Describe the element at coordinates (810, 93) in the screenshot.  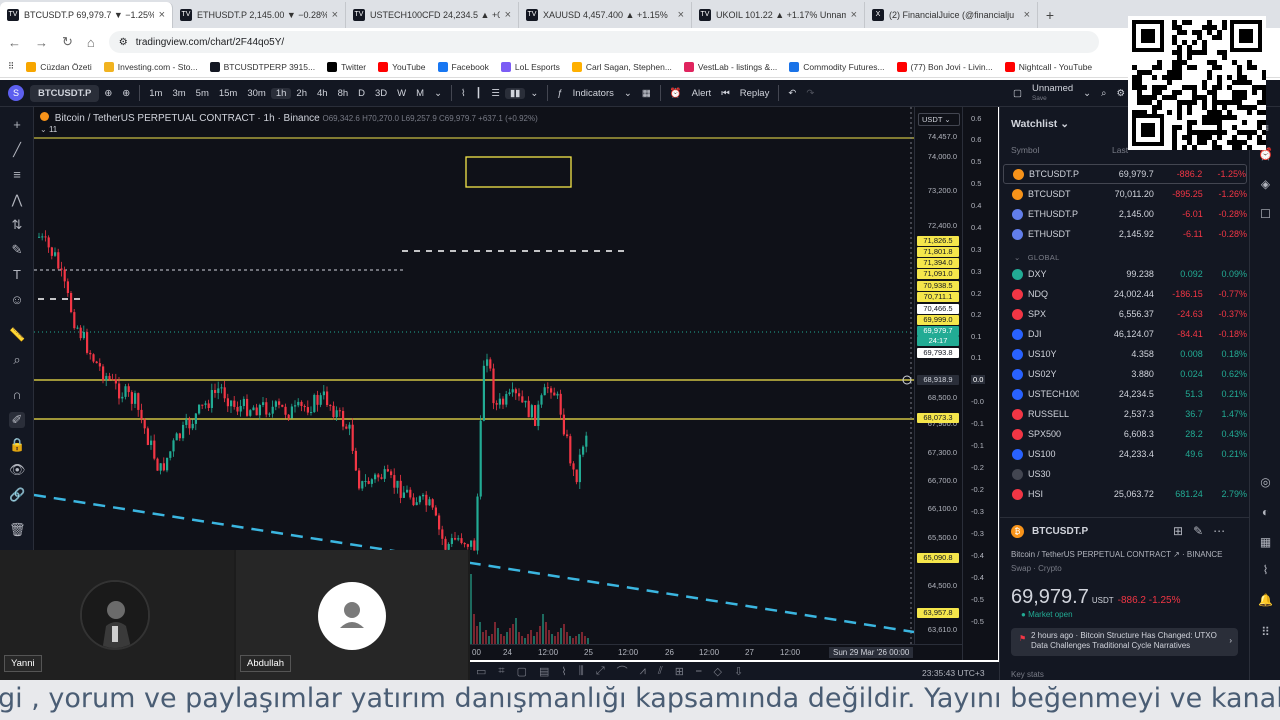
I see `redo-icon: ↷` at that location.